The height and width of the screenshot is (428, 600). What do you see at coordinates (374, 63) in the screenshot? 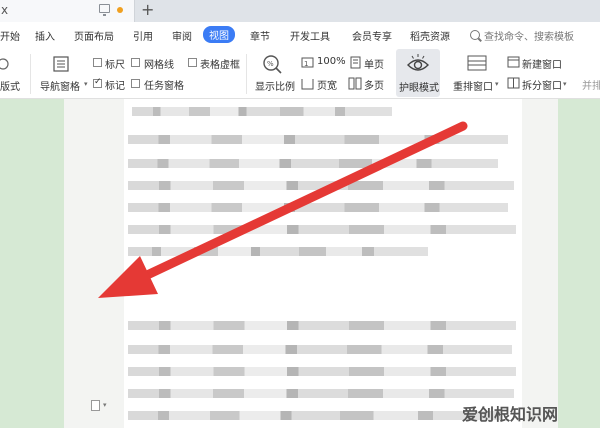
I see `single-page-label: 单页` at bounding box center [374, 63].